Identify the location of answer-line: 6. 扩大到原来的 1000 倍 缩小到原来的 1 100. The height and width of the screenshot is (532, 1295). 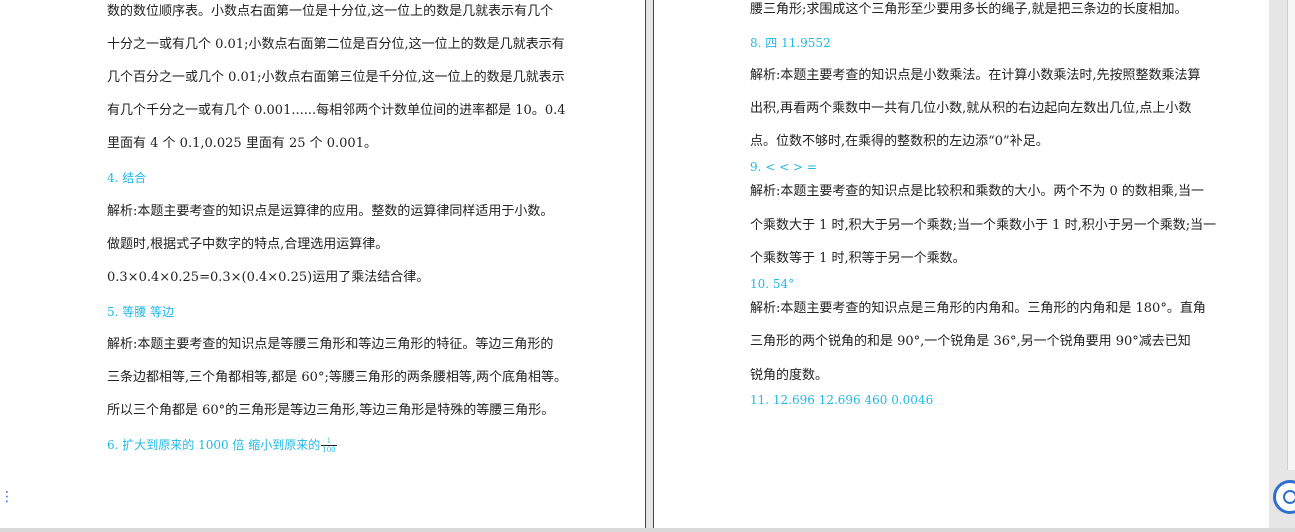
(222, 445).